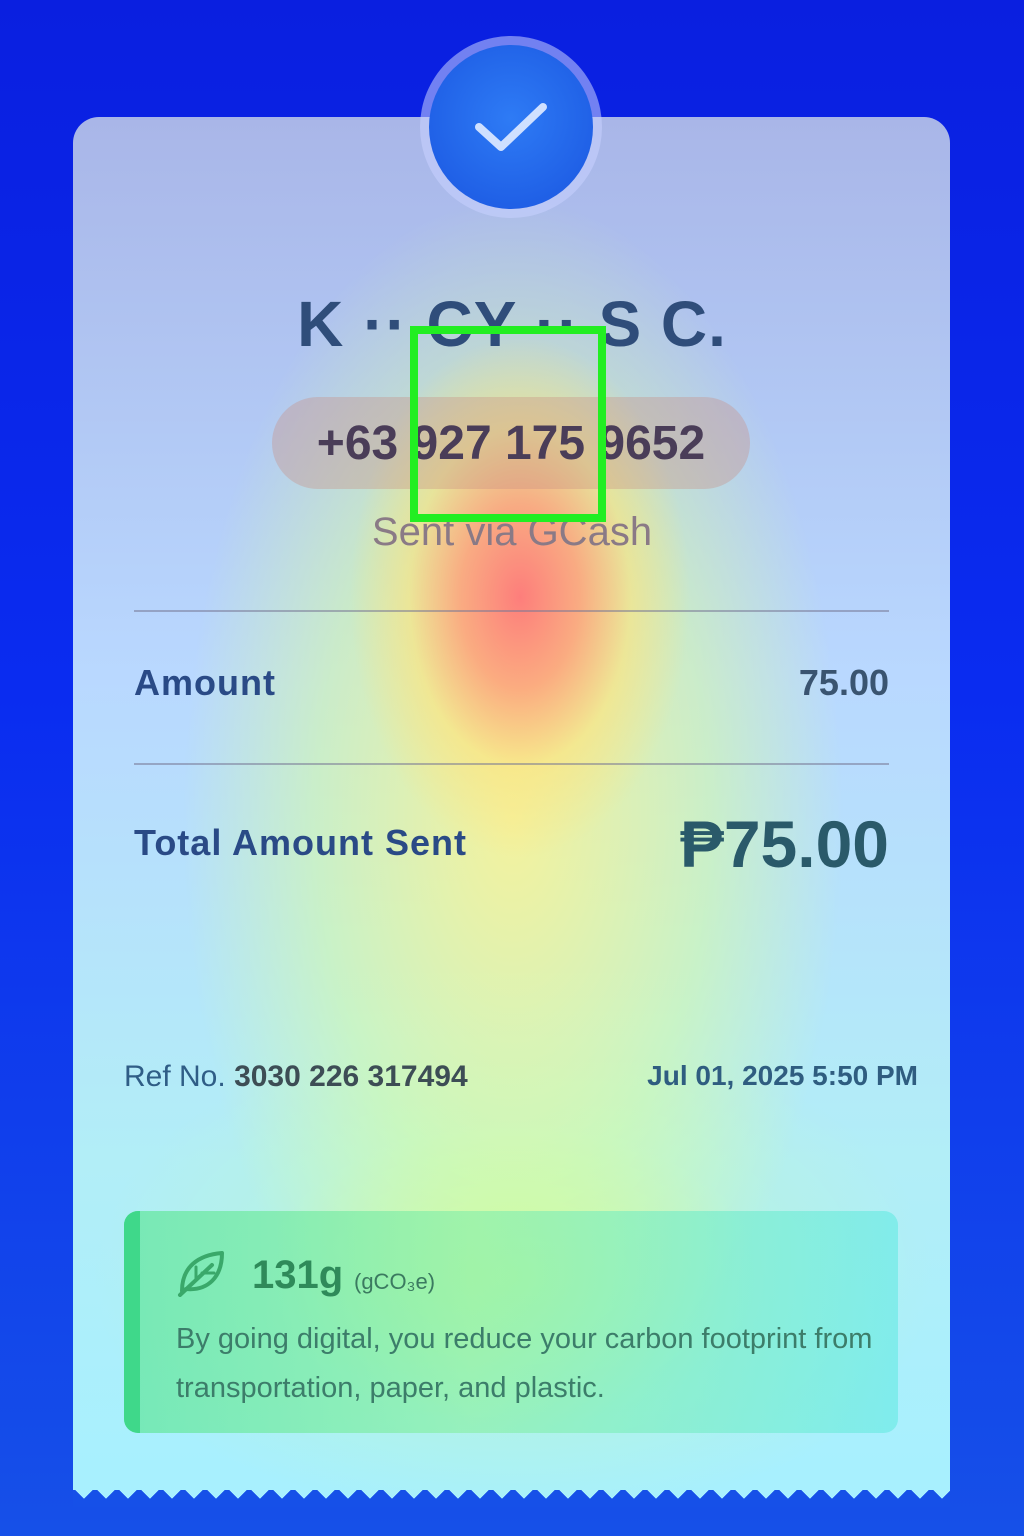 This screenshot has width=1024, height=1536. What do you see at coordinates (511, 764) in the screenshot?
I see `divider-middle` at bounding box center [511, 764].